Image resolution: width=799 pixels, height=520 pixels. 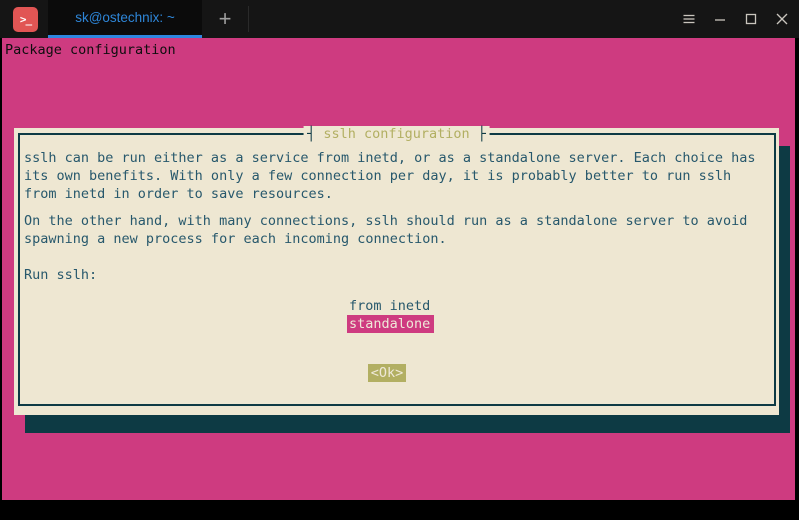 I want to click on dialog-title: ┤ sslh configuration ├, so click(x=396, y=134).